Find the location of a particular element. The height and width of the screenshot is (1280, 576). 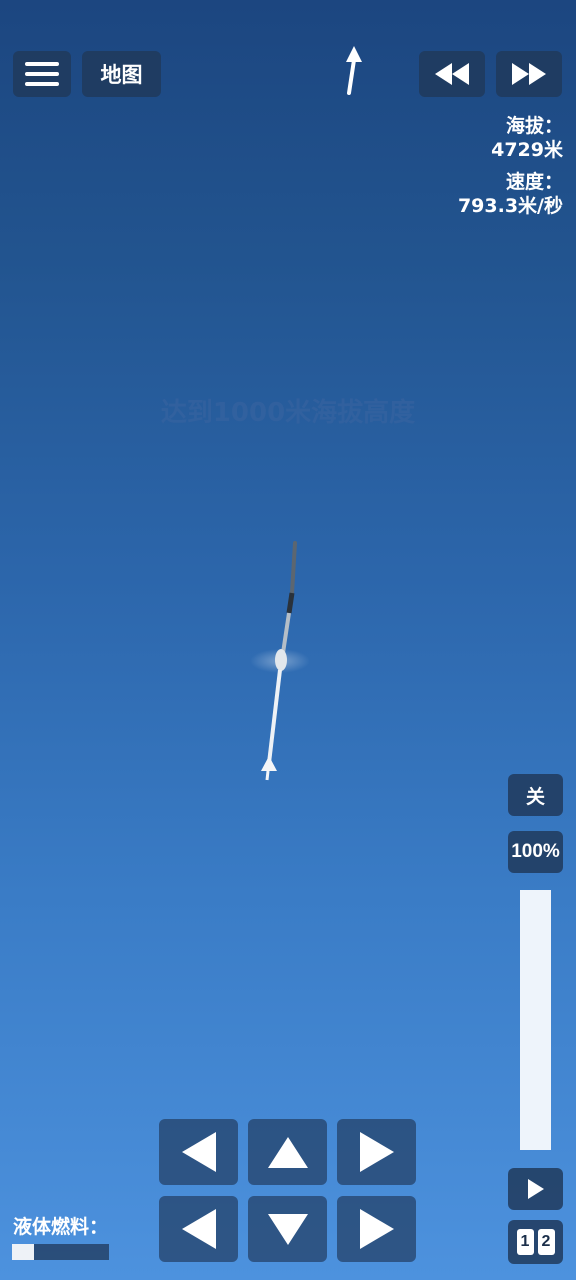

page-switch-button: 1 2 is located at coordinates (535, 1242).